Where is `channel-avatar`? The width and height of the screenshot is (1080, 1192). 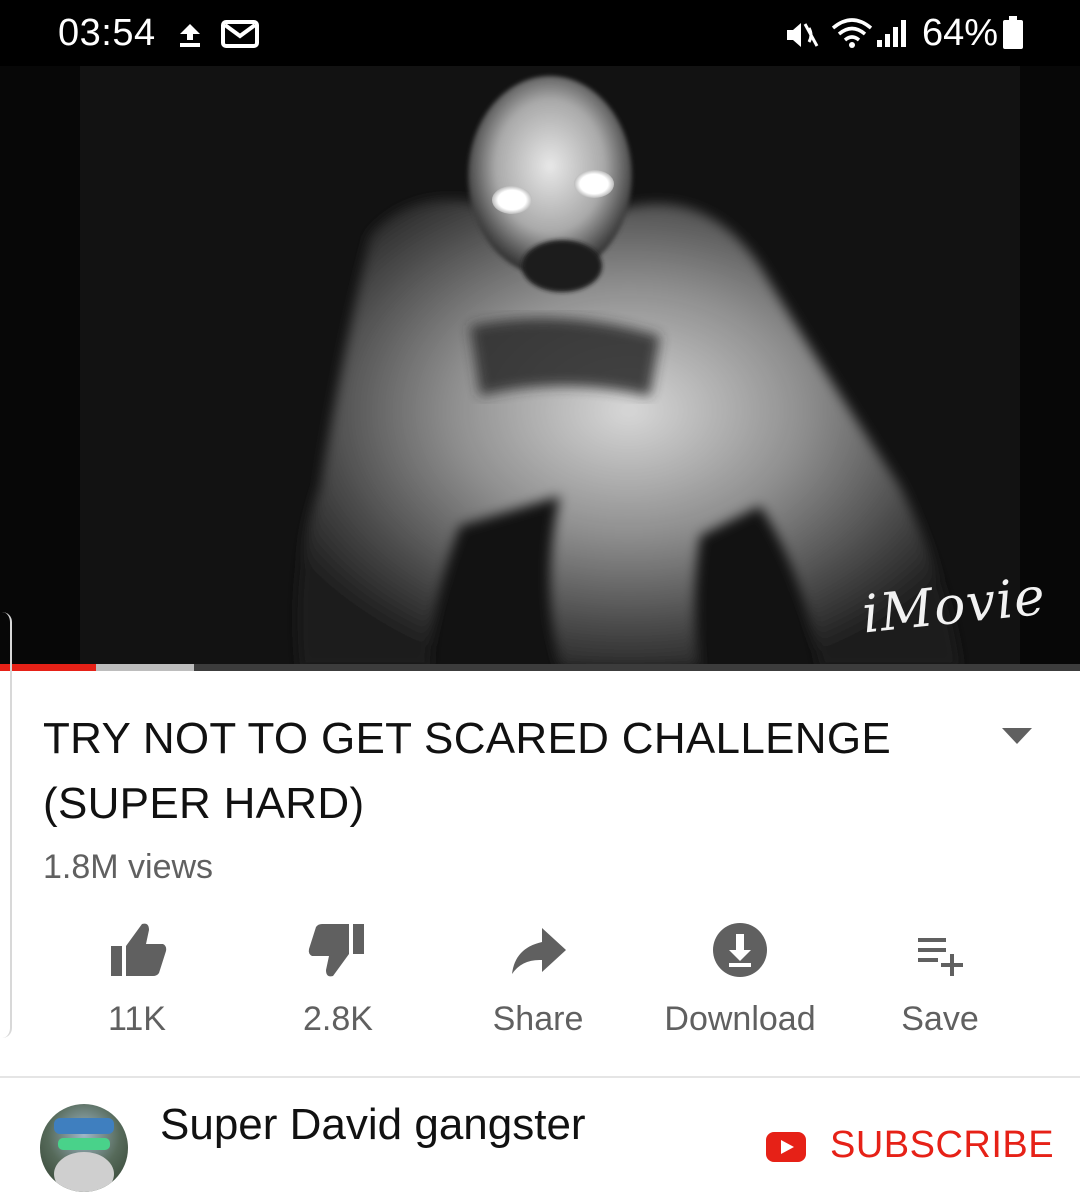 channel-avatar is located at coordinates (84, 1148).